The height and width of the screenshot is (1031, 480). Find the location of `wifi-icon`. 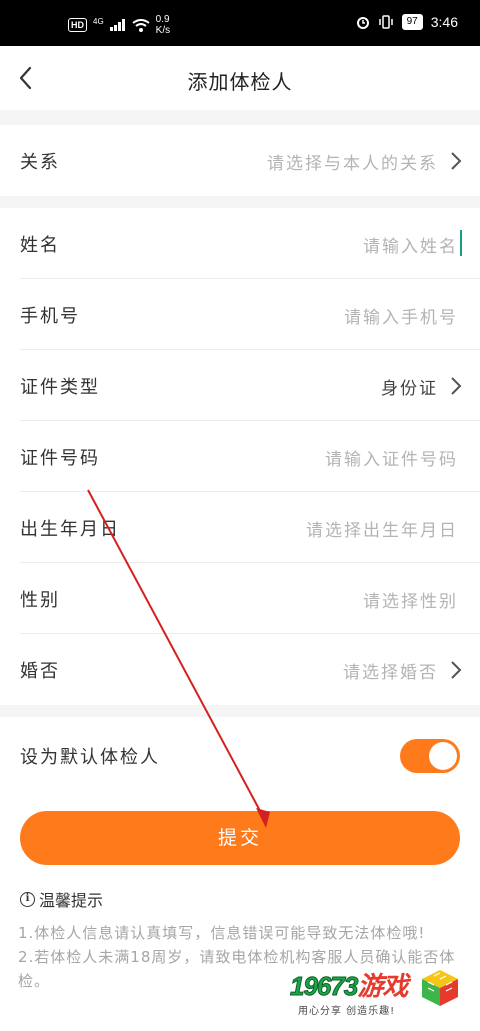

wifi-icon is located at coordinates (141, 25).